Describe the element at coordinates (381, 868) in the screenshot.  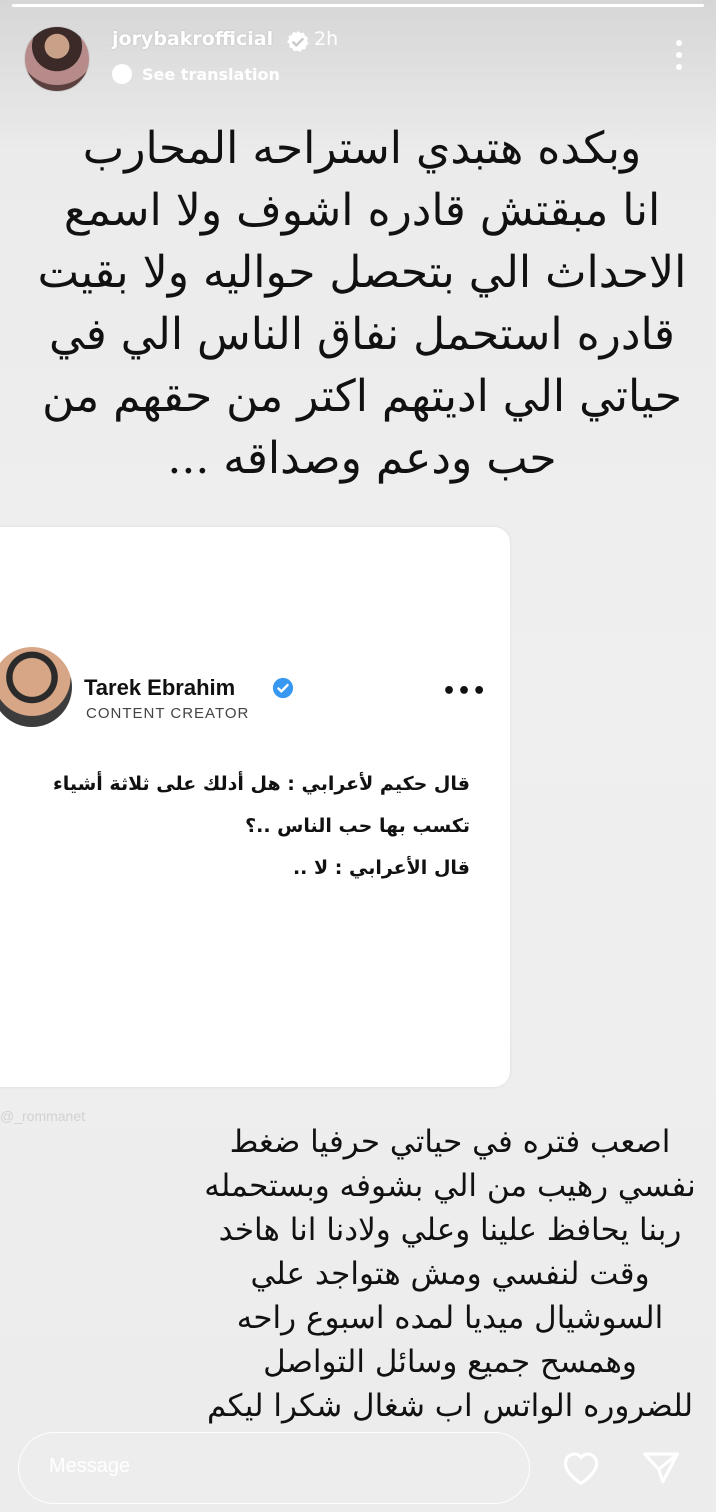
I see `card-line: قال الأعرابي : لا ..` at that location.